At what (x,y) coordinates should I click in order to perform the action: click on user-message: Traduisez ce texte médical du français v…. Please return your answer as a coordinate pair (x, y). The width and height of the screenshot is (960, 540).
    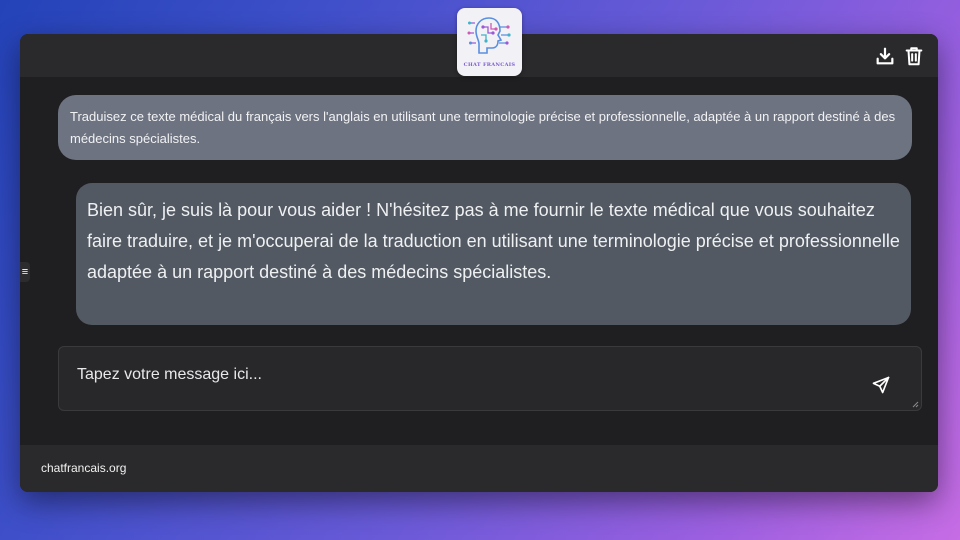
    Looking at the image, I should click on (485, 127).